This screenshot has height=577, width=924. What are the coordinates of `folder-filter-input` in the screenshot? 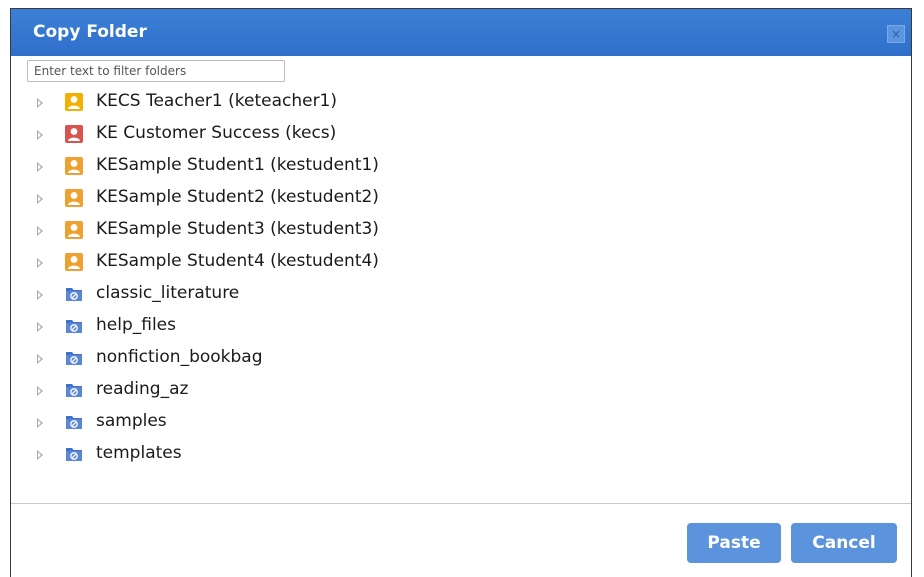 It's located at (156, 71).